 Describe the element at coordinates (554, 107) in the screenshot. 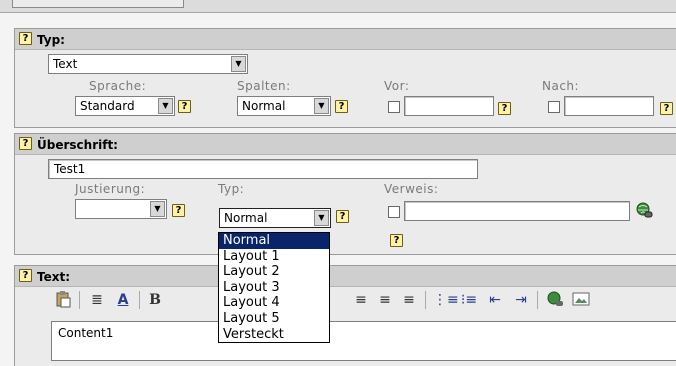

I see `nach-checkbox` at that location.